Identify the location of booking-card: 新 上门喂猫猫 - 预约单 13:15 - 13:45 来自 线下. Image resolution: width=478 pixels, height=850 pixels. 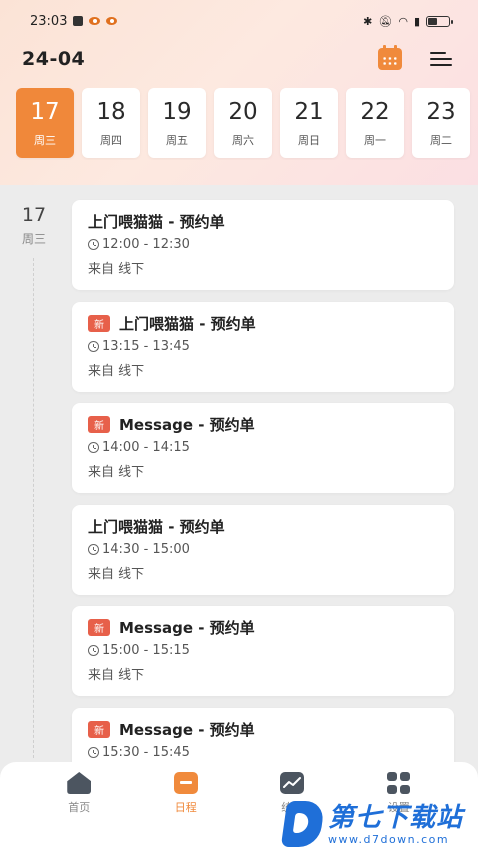
(263, 347).